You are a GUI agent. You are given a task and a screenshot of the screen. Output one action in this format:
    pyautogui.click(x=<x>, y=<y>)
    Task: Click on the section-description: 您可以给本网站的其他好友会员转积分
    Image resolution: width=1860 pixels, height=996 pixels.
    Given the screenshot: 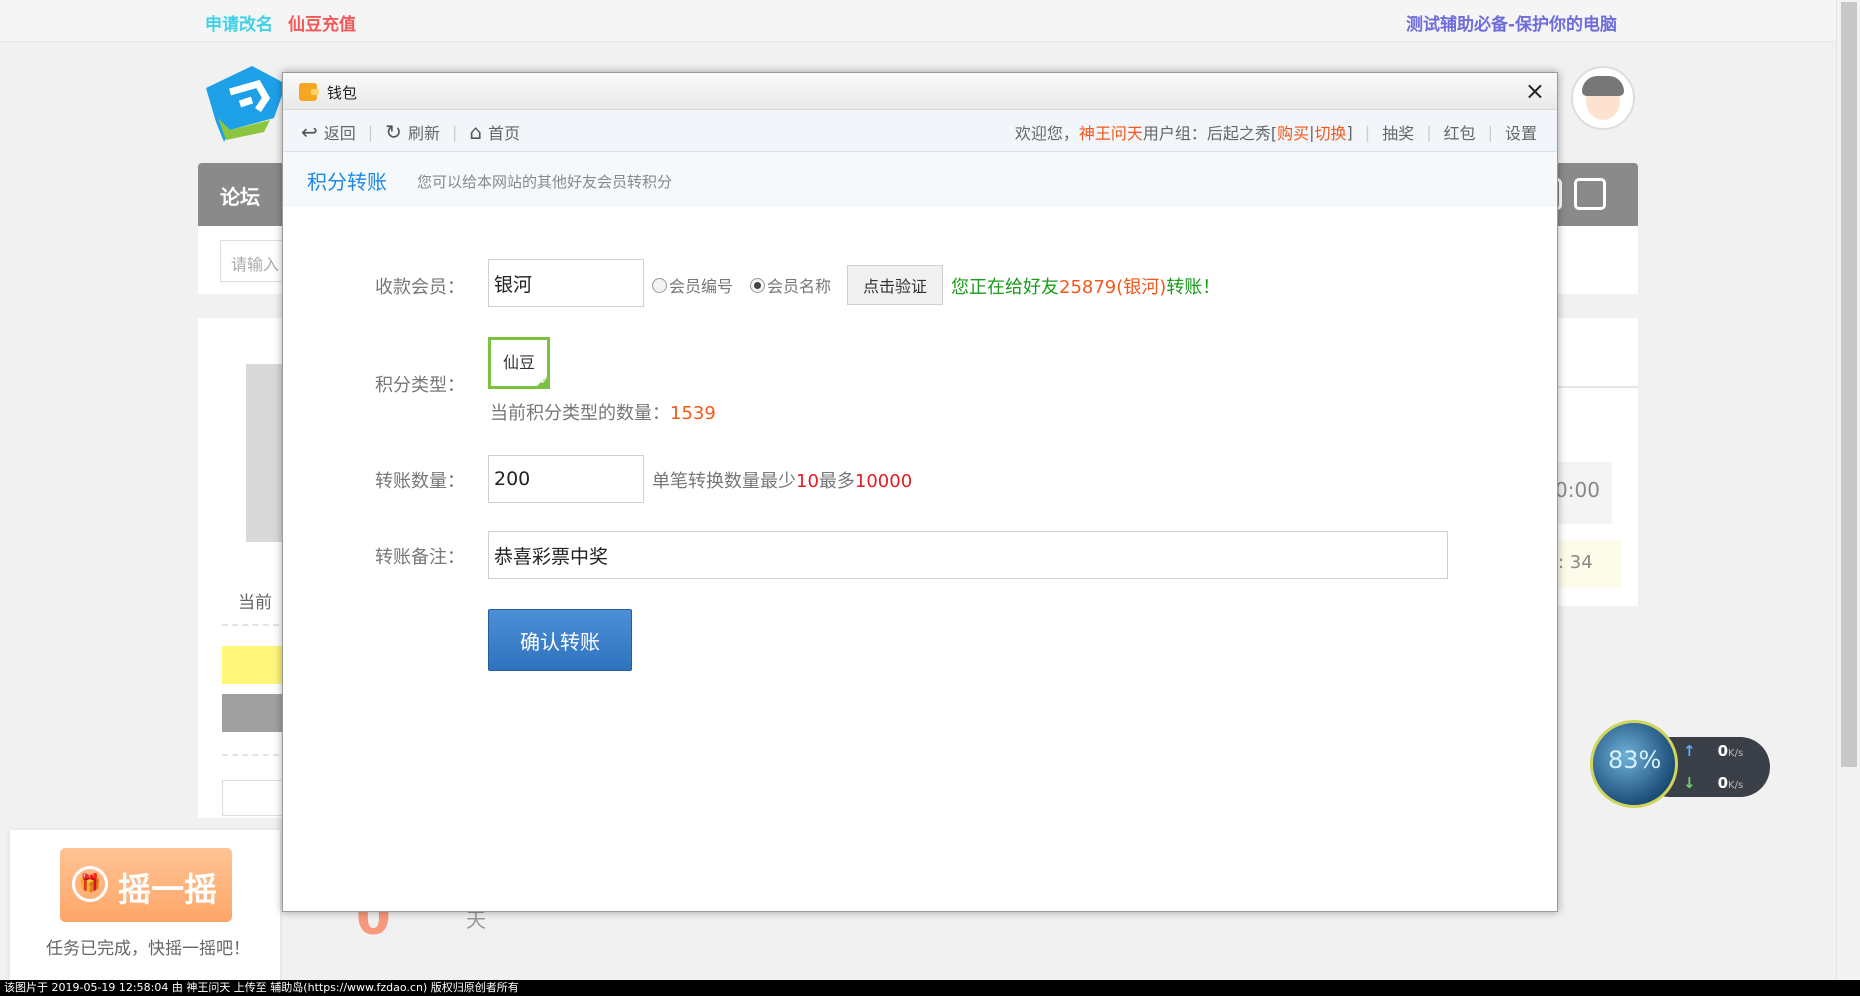 What is the action you would take?
    pyautogui.click(x=545, y=182)
    